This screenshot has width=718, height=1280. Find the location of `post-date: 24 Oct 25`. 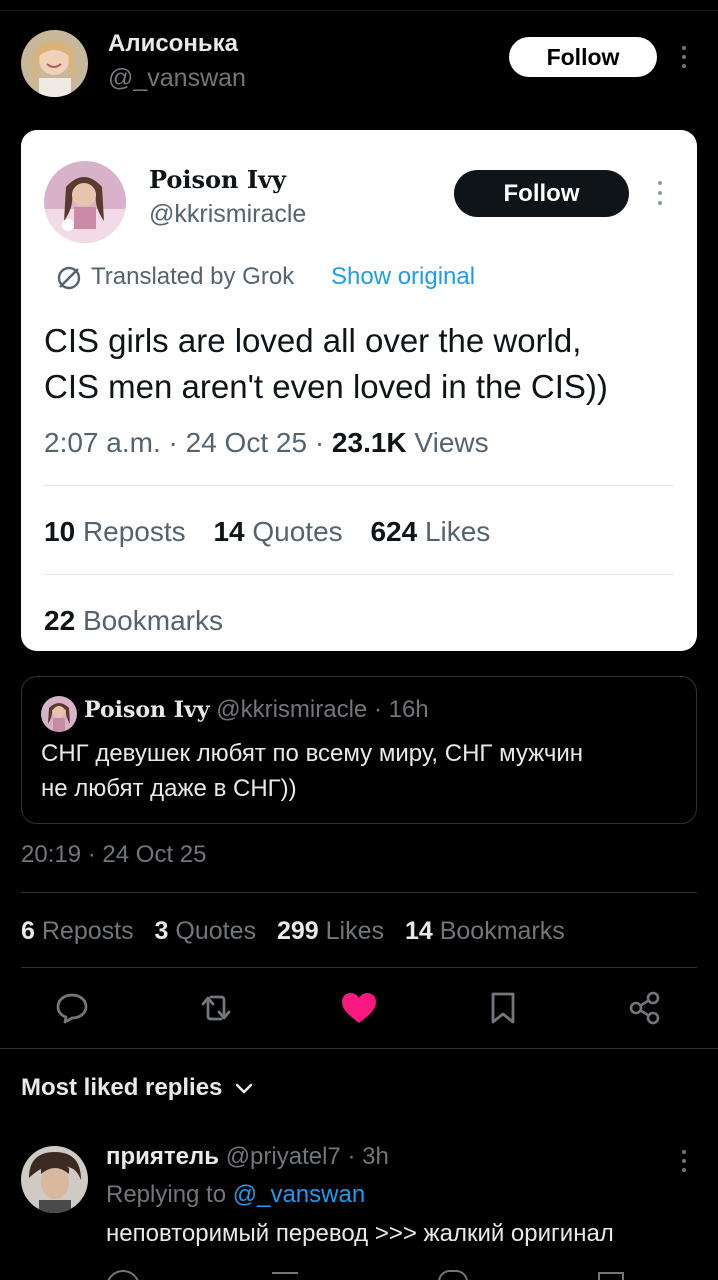

post-date: 24 Oct 25 is located at coordinates (154, 854).